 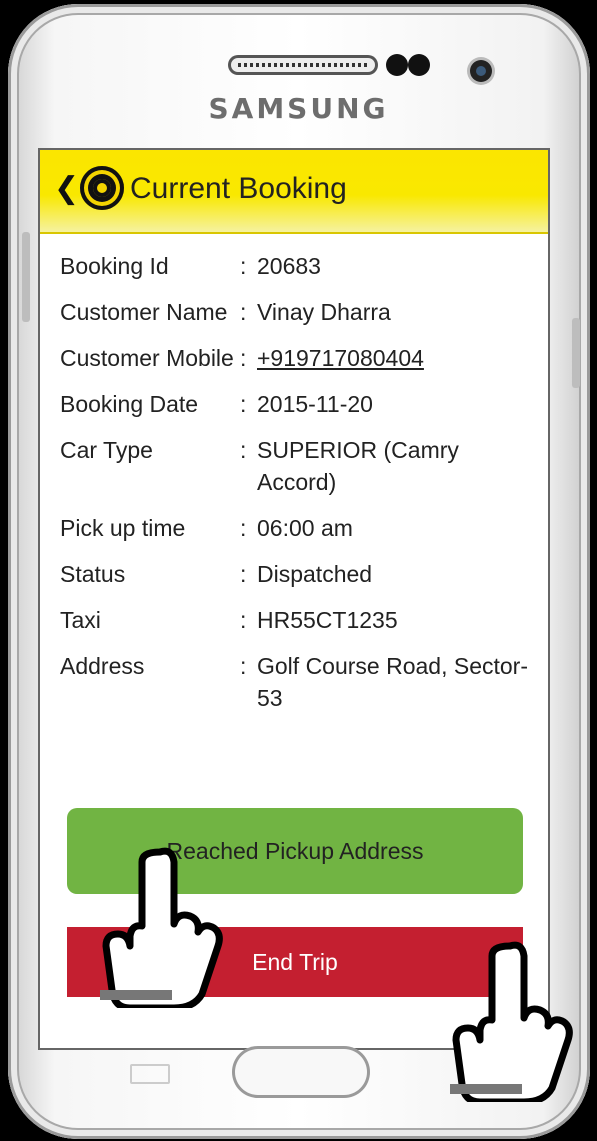 What do you see at coordinates (123, 528) in the screenshot?
I see `field-label: Pick up time` at bounding box center [123, 528].